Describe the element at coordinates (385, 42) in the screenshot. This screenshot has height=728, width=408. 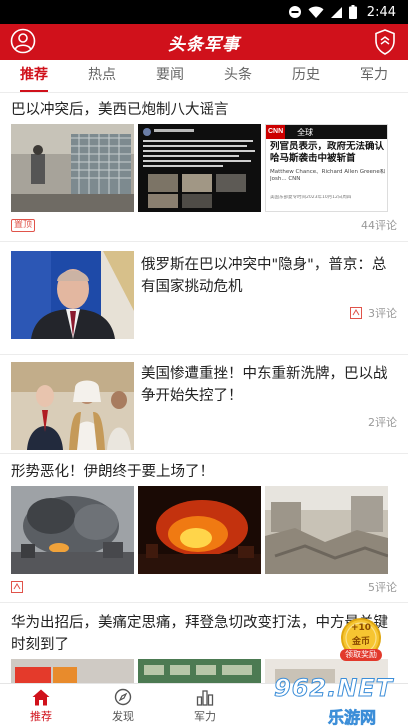
I see `shield-icon` at that location.